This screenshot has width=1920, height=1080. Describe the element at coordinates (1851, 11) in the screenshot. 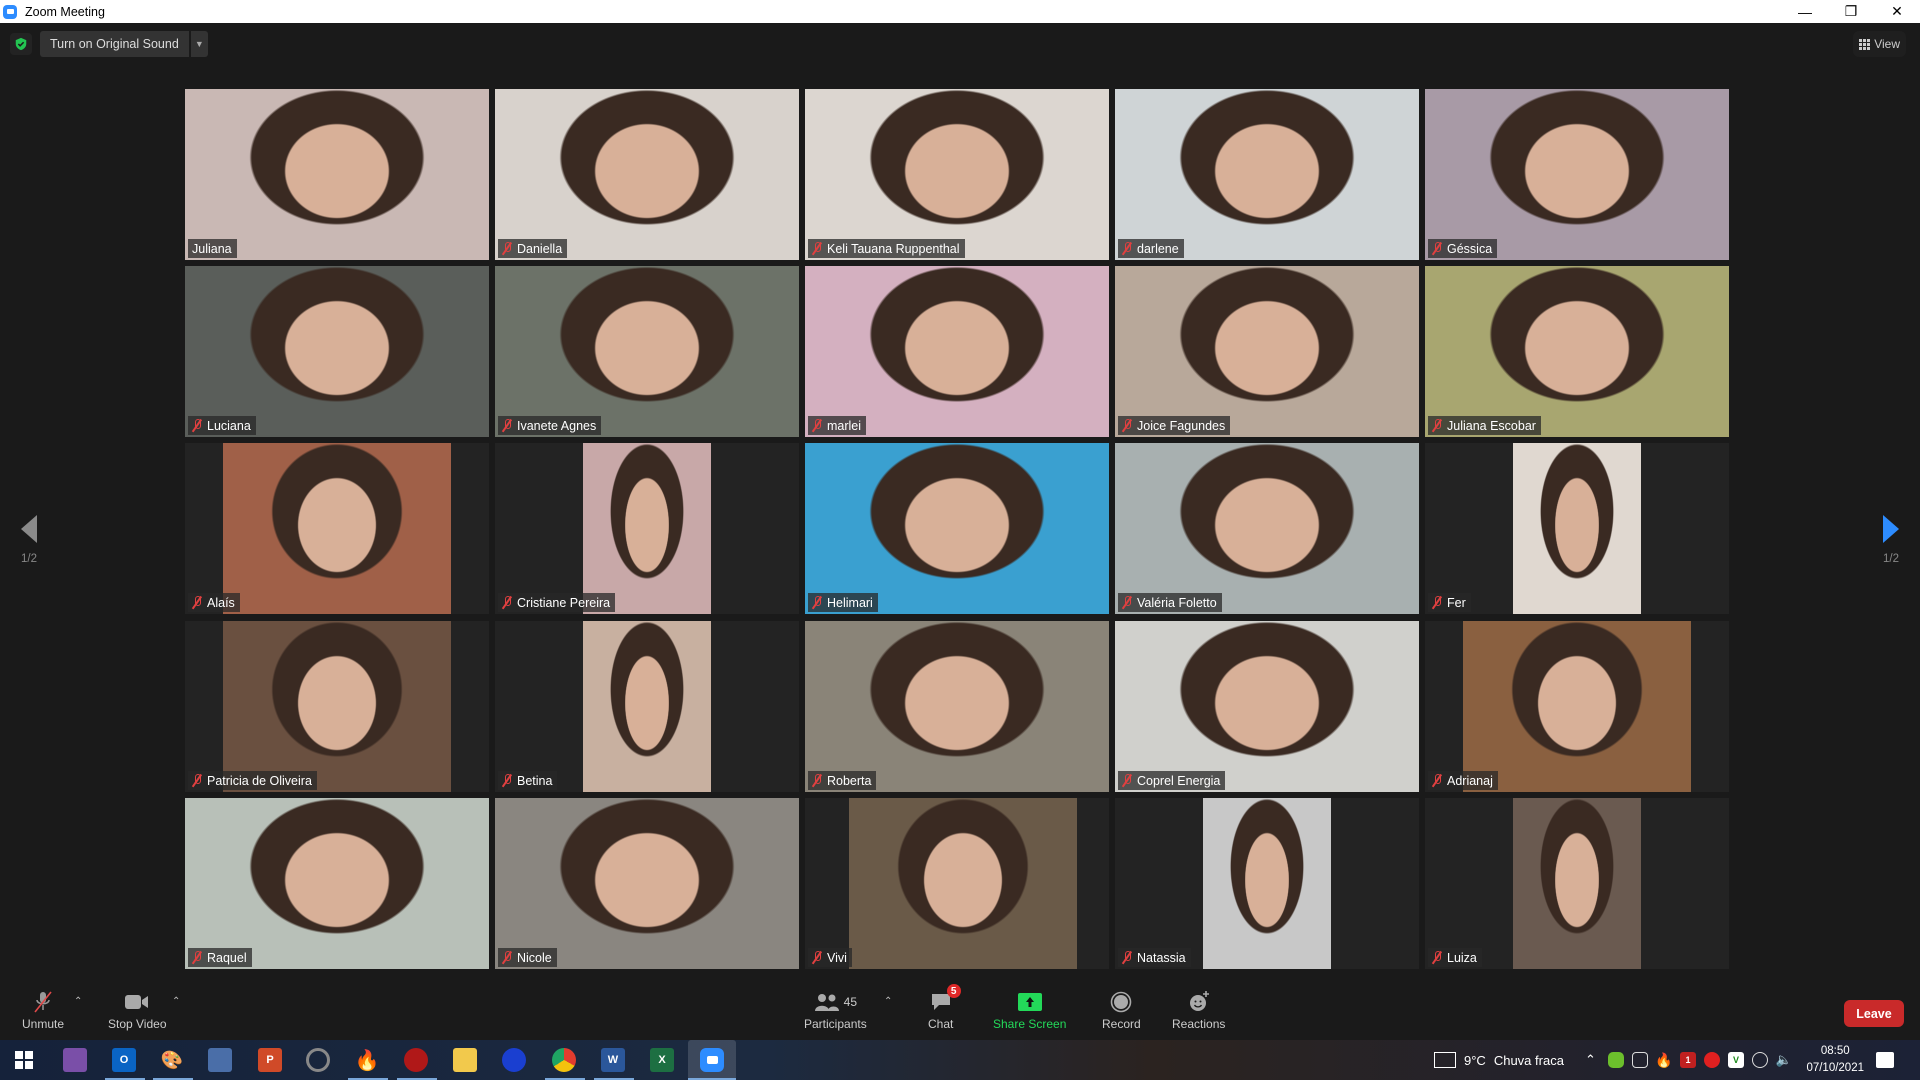

I see `restore-button: ❐` at that location.